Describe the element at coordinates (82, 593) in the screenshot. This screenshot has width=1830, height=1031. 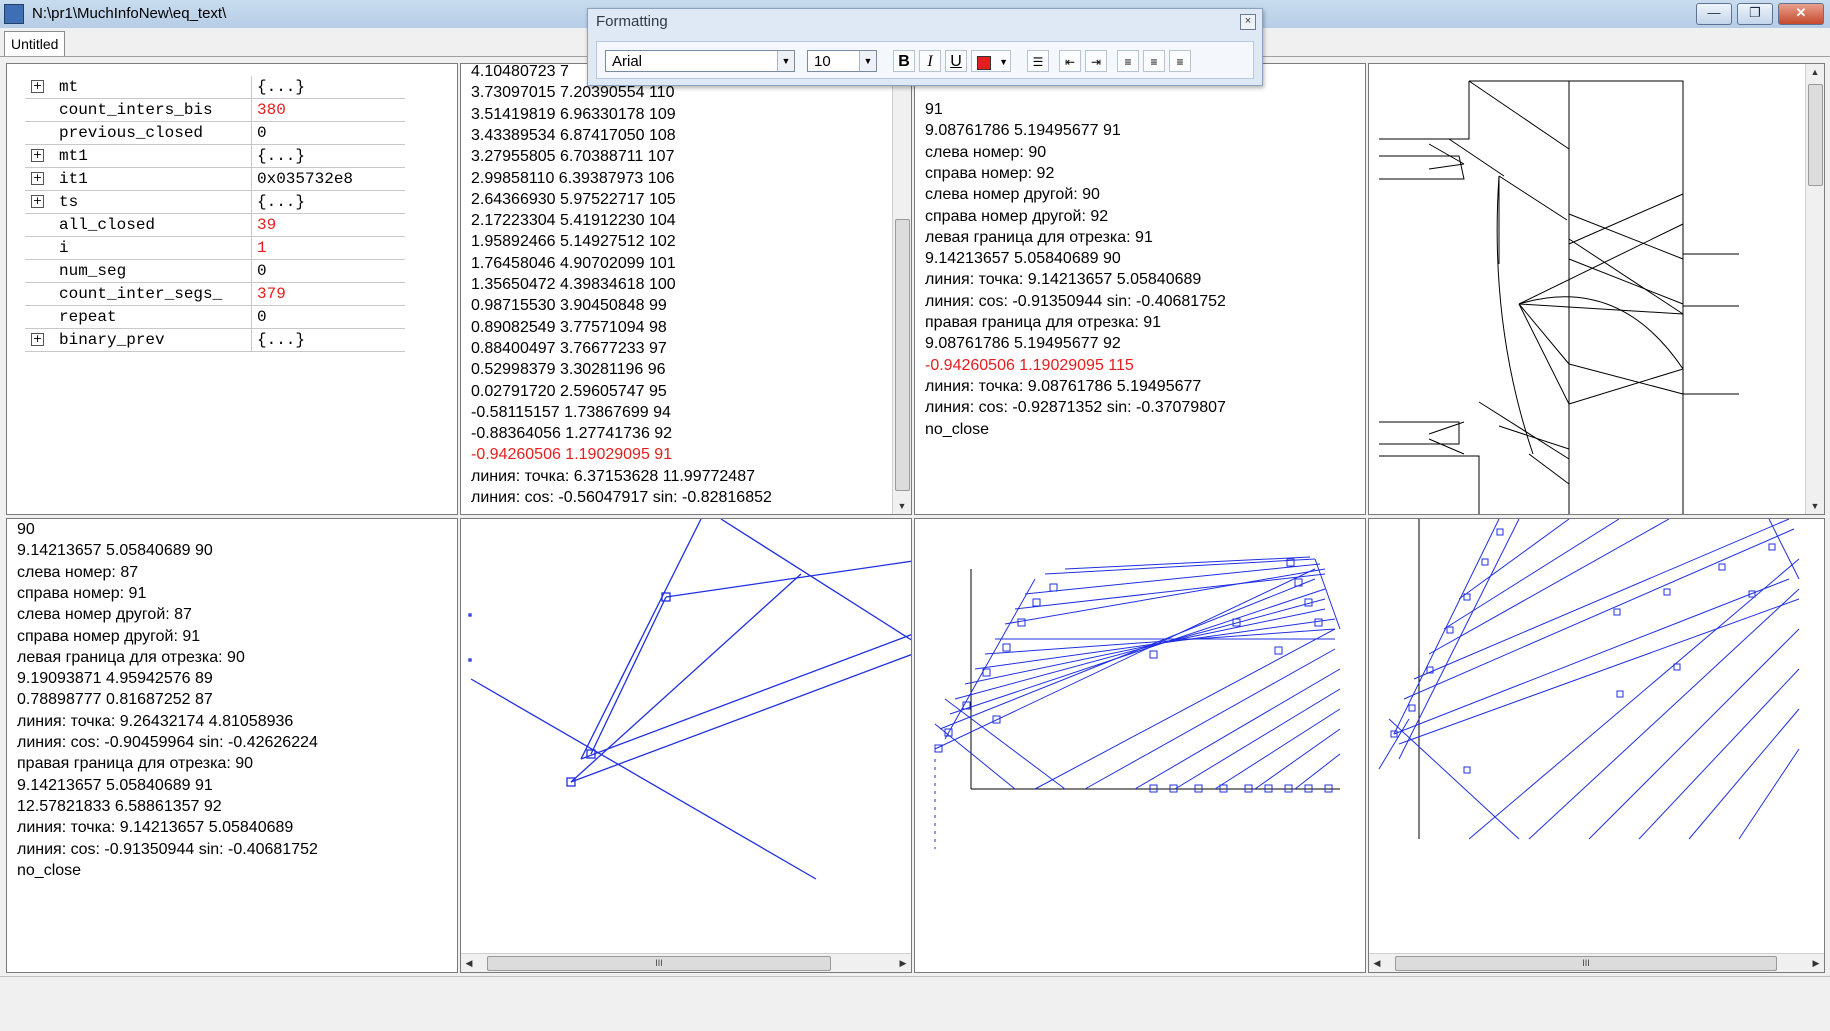
I see `text-line: справа номер: 91` at that location.